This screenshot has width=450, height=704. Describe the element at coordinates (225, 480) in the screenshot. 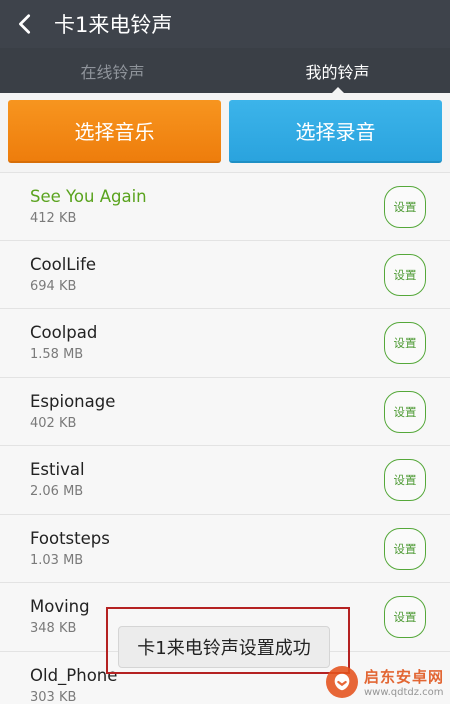

I see `list-item: Estival 2.06 MB 设置` at that location.